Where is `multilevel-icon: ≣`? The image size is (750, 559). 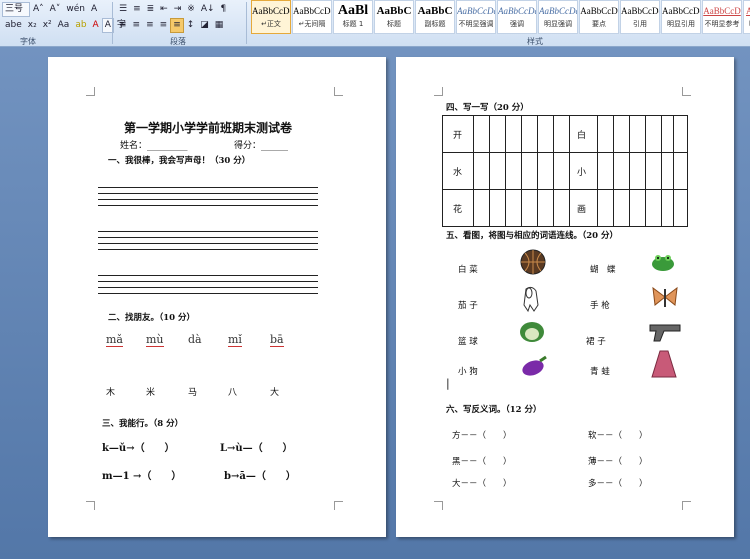 multilevel-icon: ≣ is located at coordinates (151, 9).